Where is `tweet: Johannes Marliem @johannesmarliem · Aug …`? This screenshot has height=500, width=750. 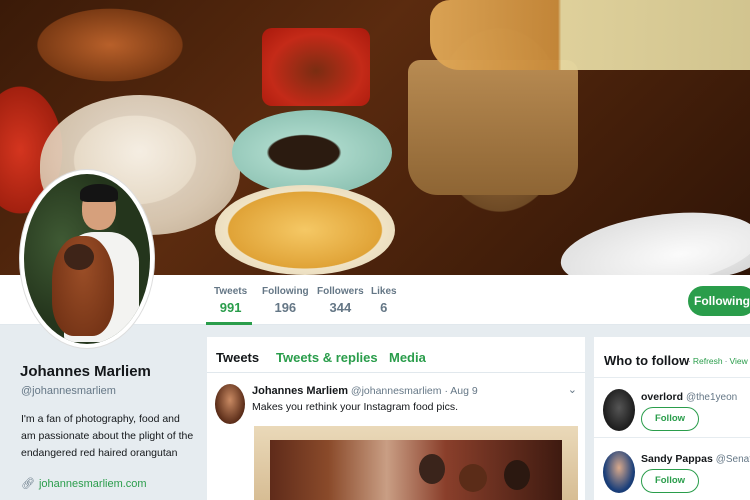
tweet: Johannes Marliem @johannesmarliem · Aug … is located at coordinates (396, 437).